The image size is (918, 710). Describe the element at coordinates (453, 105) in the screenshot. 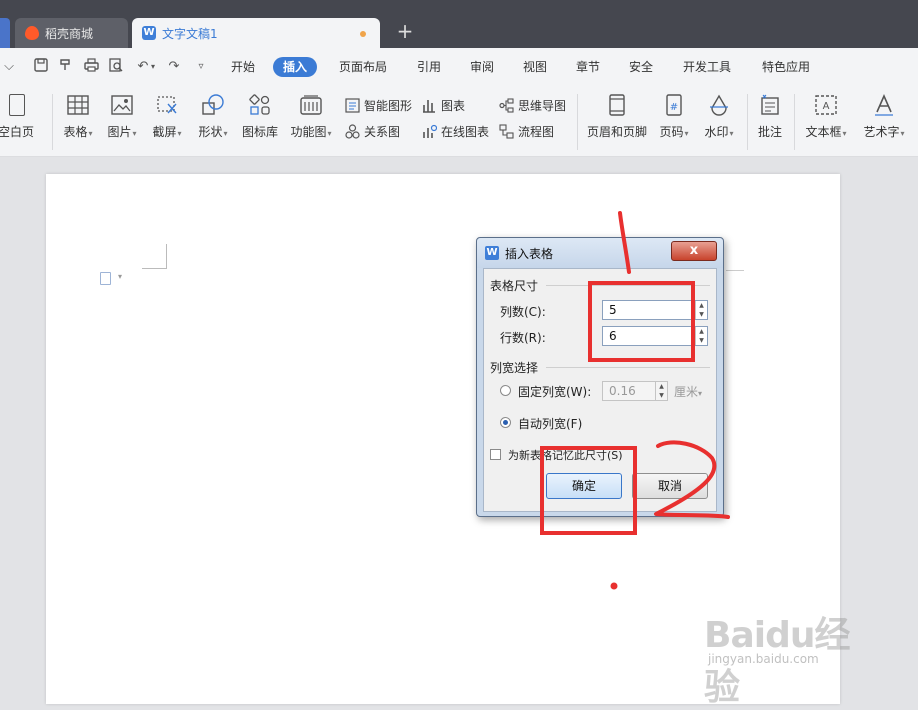

I see `button-label: 图表` at that location.